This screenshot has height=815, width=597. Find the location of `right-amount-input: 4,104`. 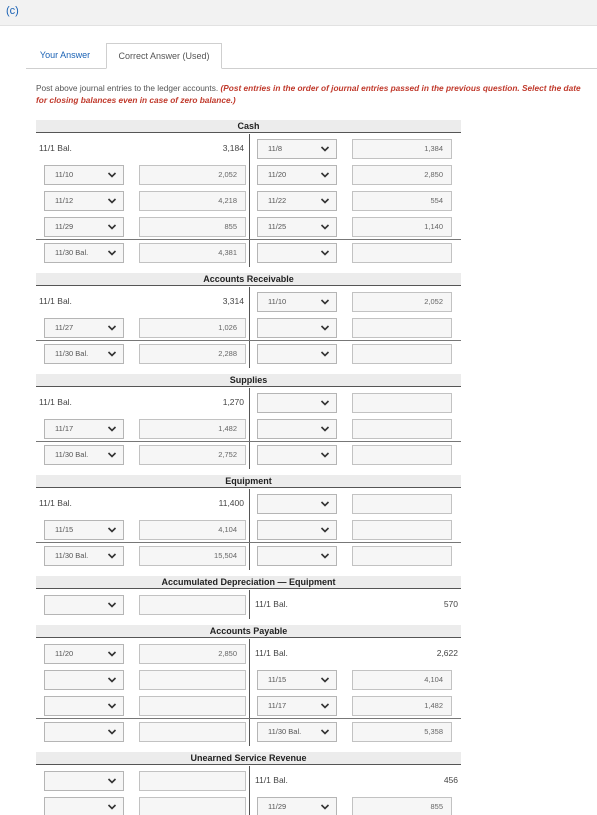

right-amount-input: 4,104 is located at coordinates (402, 680).